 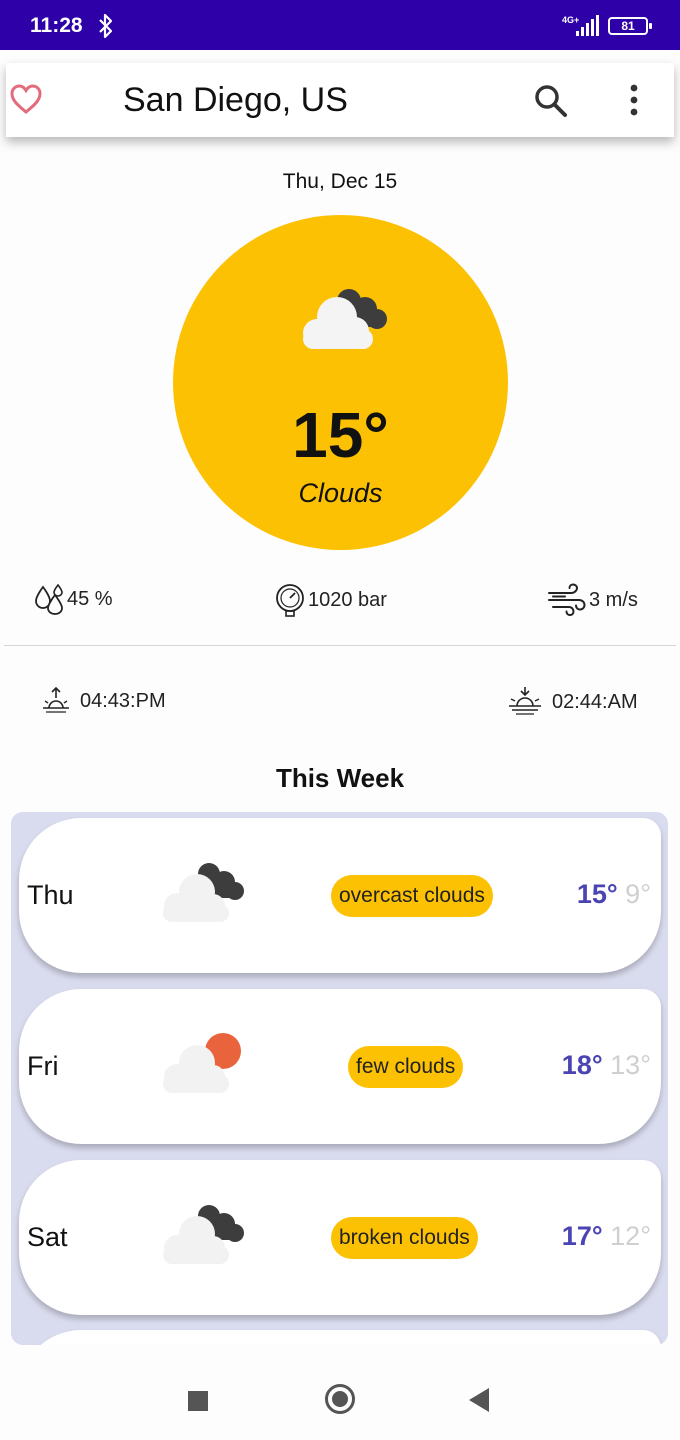 What do you see at coordinates (347, 599) in the screenshot?
I see `pressure-value: 1020 bar` at bounding box center [347, 599].